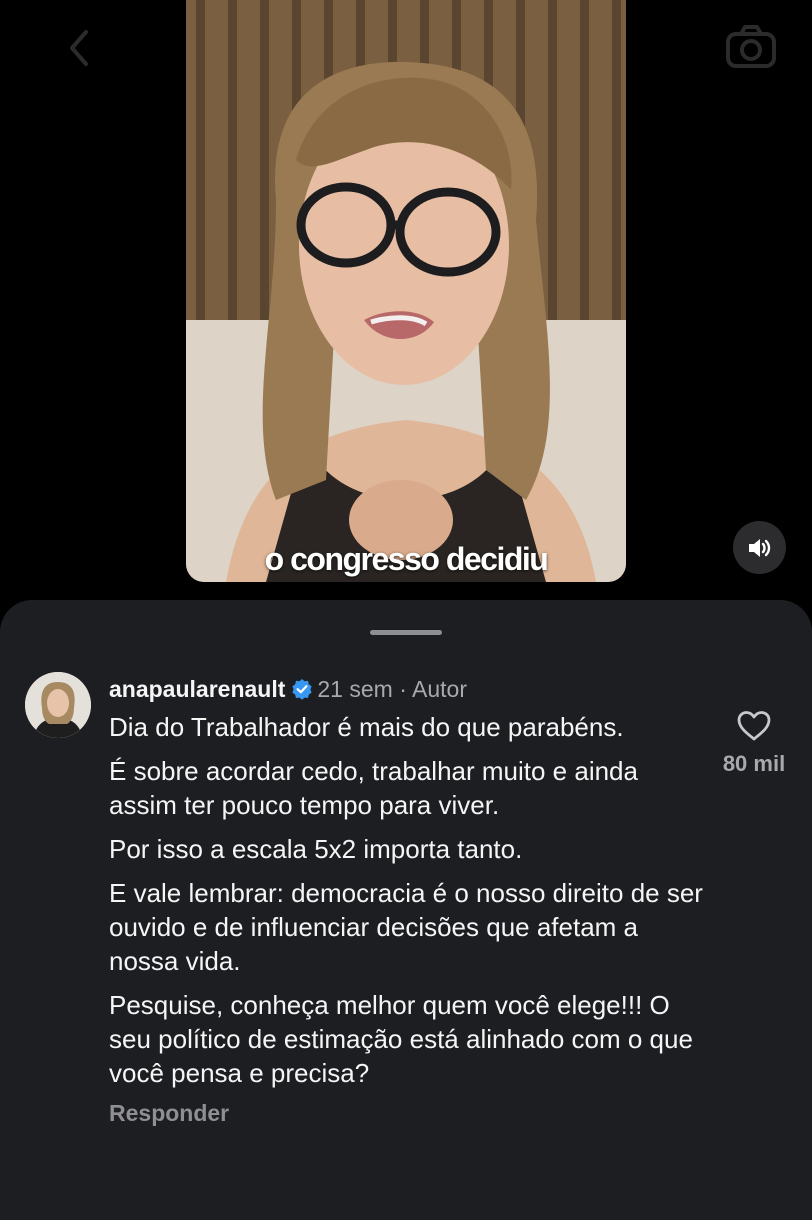  I want to click on reply-button: Responder, so click(409, 1113).